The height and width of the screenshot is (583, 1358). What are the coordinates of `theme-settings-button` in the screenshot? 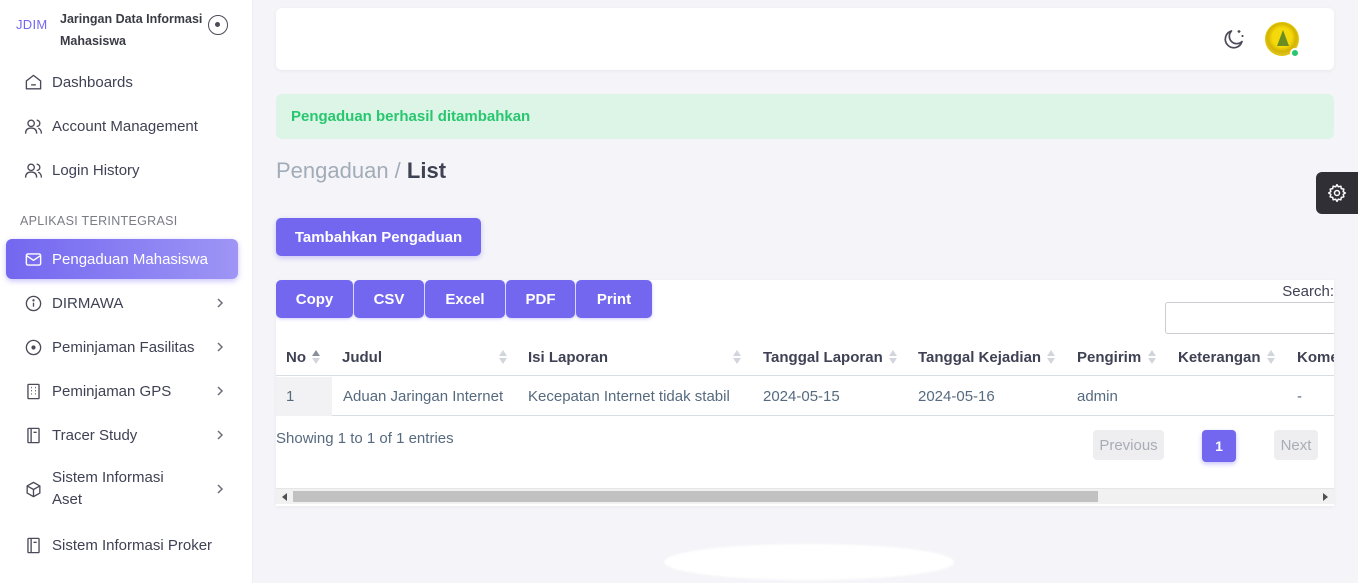 It's located at (1337, 193).